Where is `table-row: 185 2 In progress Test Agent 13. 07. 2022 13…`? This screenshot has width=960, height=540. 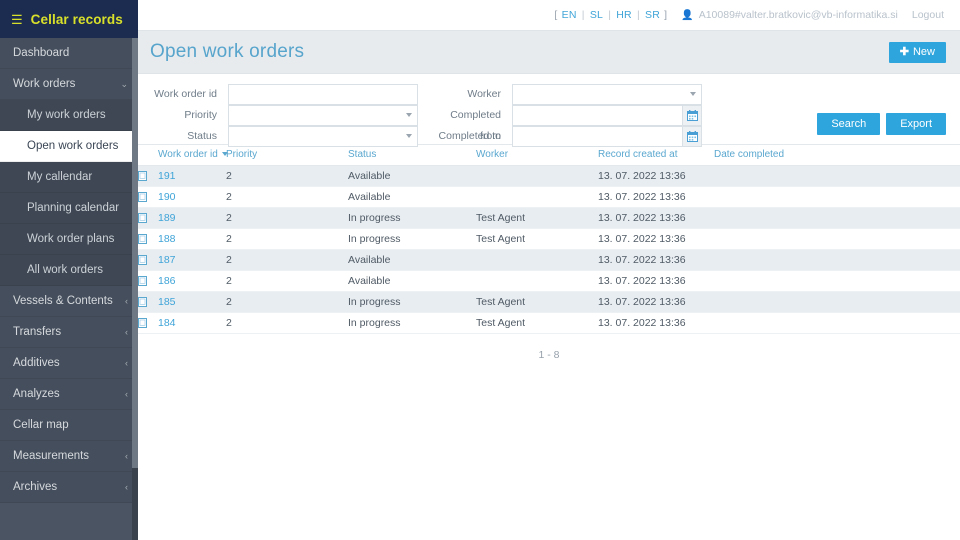
table-row: 185 2 In progress Test Agent 13. 07. 2022 13… is located at coordinates (549, 302).